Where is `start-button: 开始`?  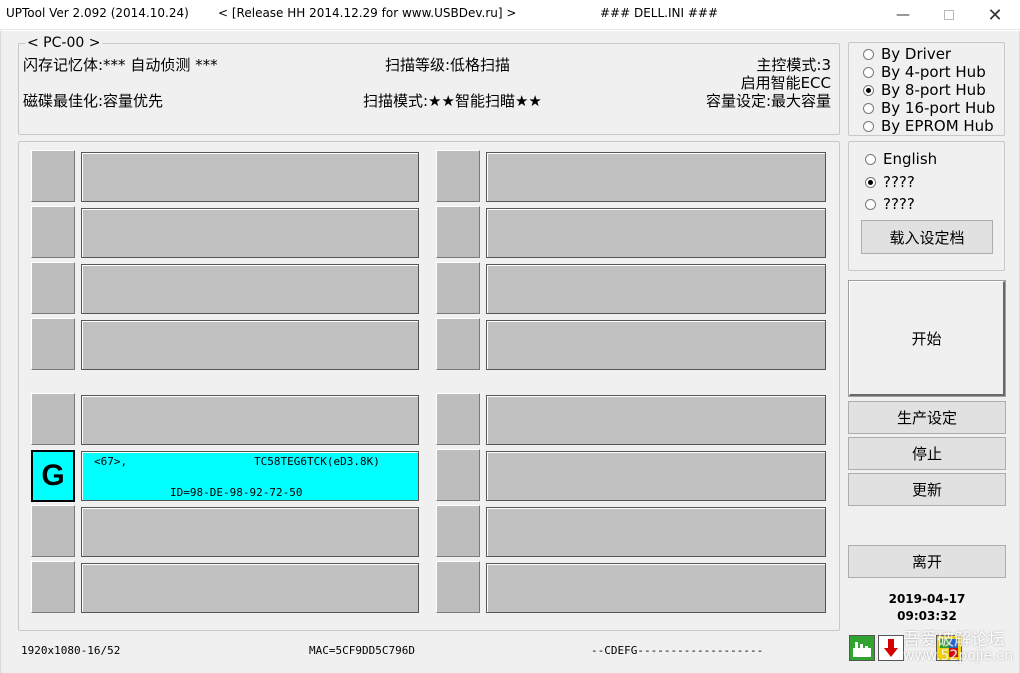 start-button: 开始 is located at coordinates (927, 338).